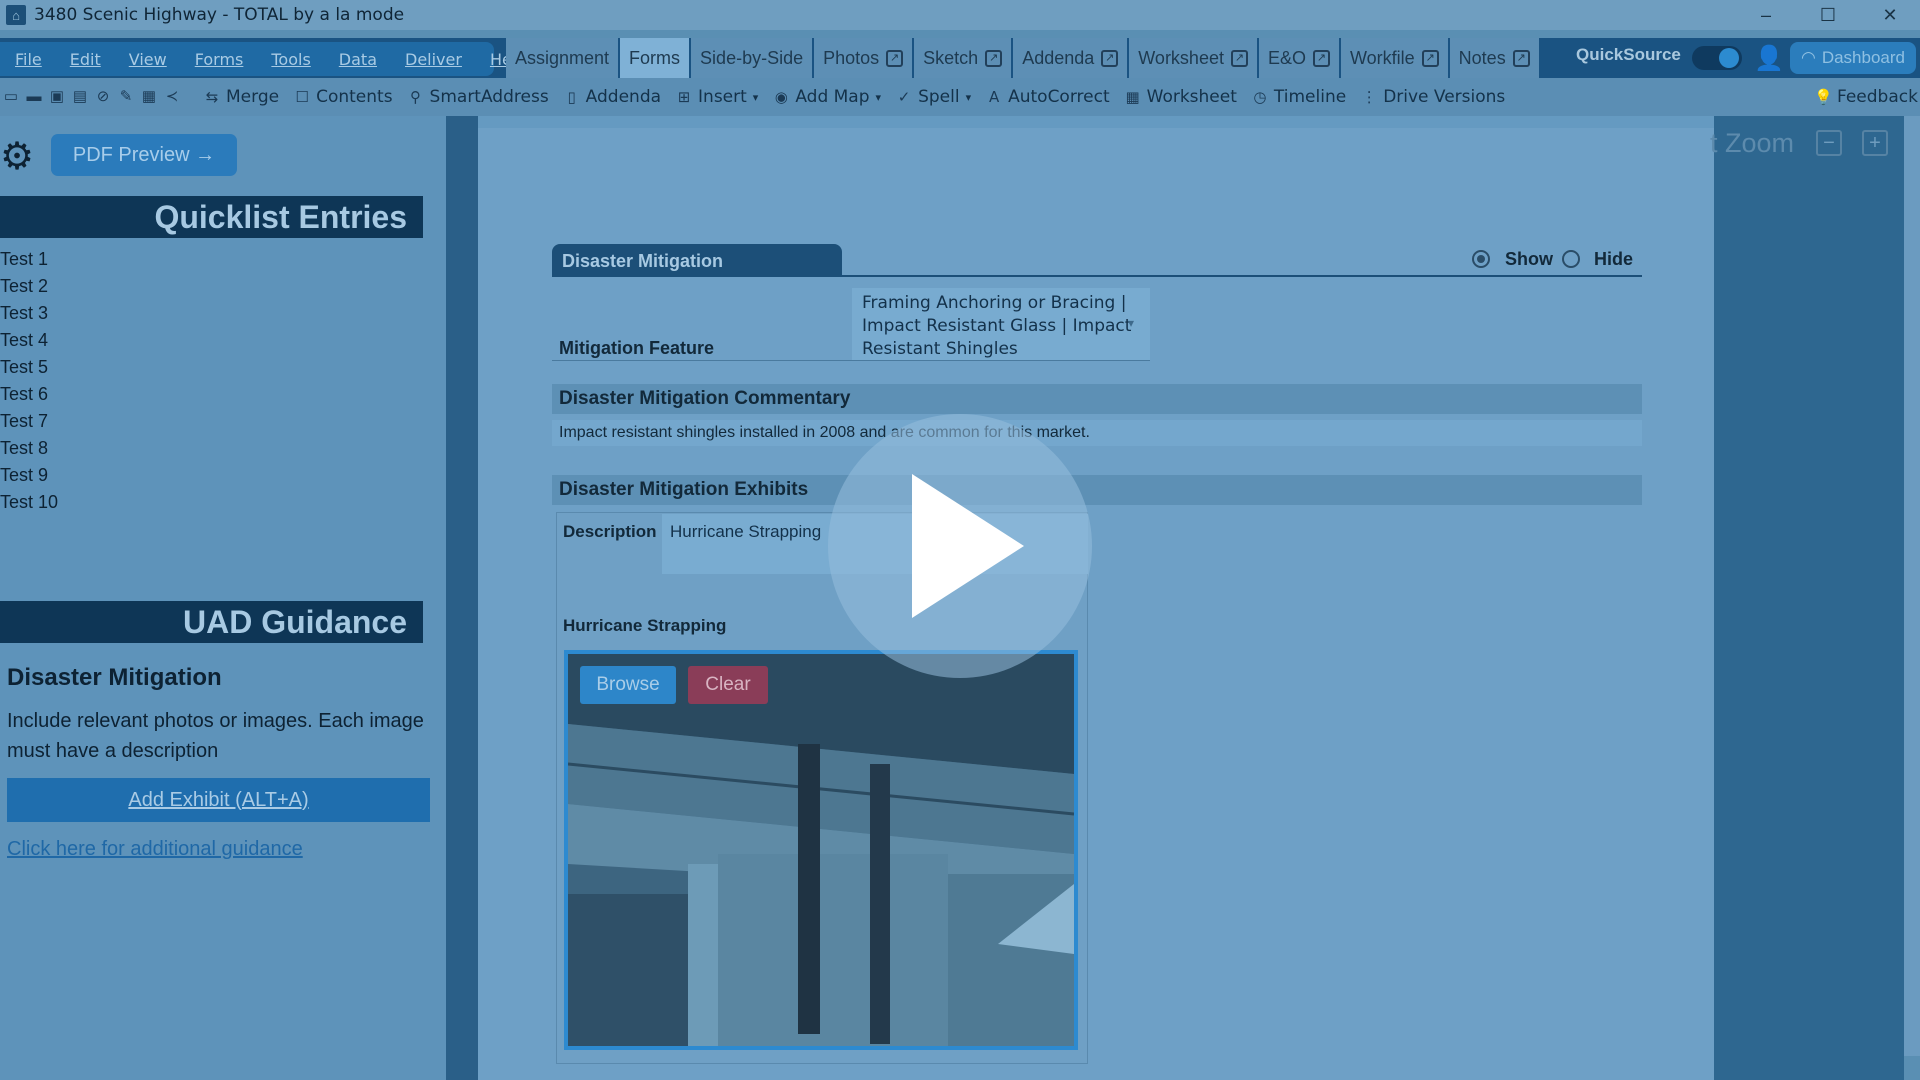  Describe the element at coordinates (29, 313) in the screenshot. I see `list-item: Test 3` at that location.